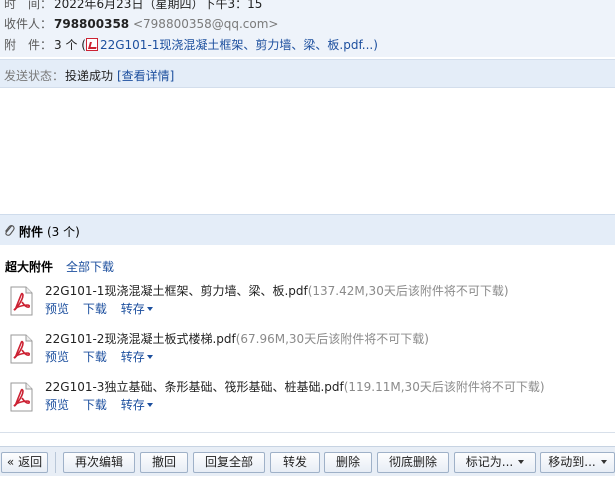  What do you see at coordinates (375, 45) in the screenshot?
I see `attachment-close-paren: )` at bounding box center [375, 45].